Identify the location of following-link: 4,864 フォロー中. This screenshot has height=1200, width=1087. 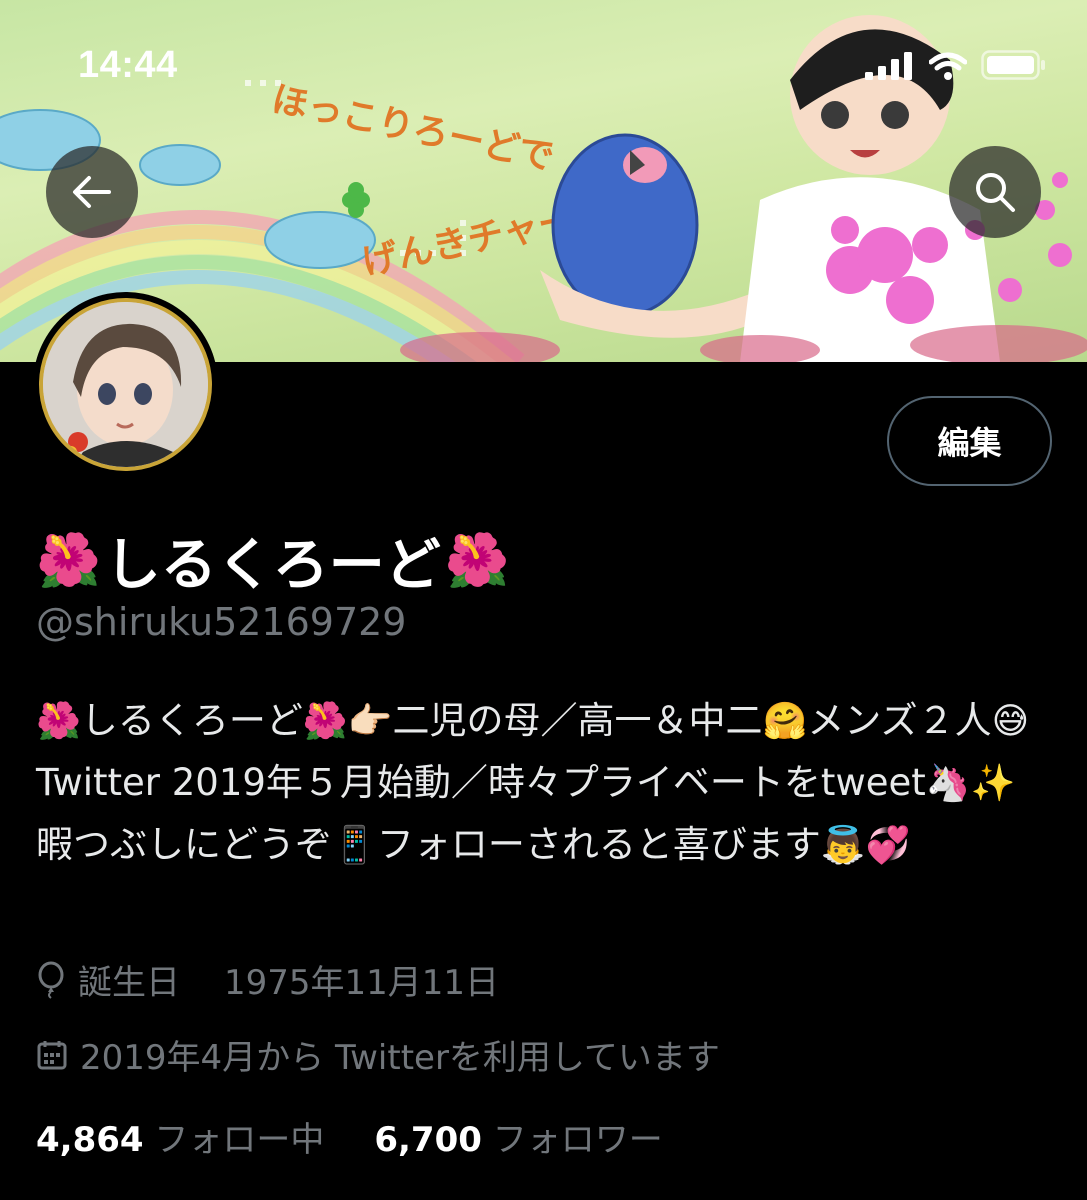
(180, 1136).